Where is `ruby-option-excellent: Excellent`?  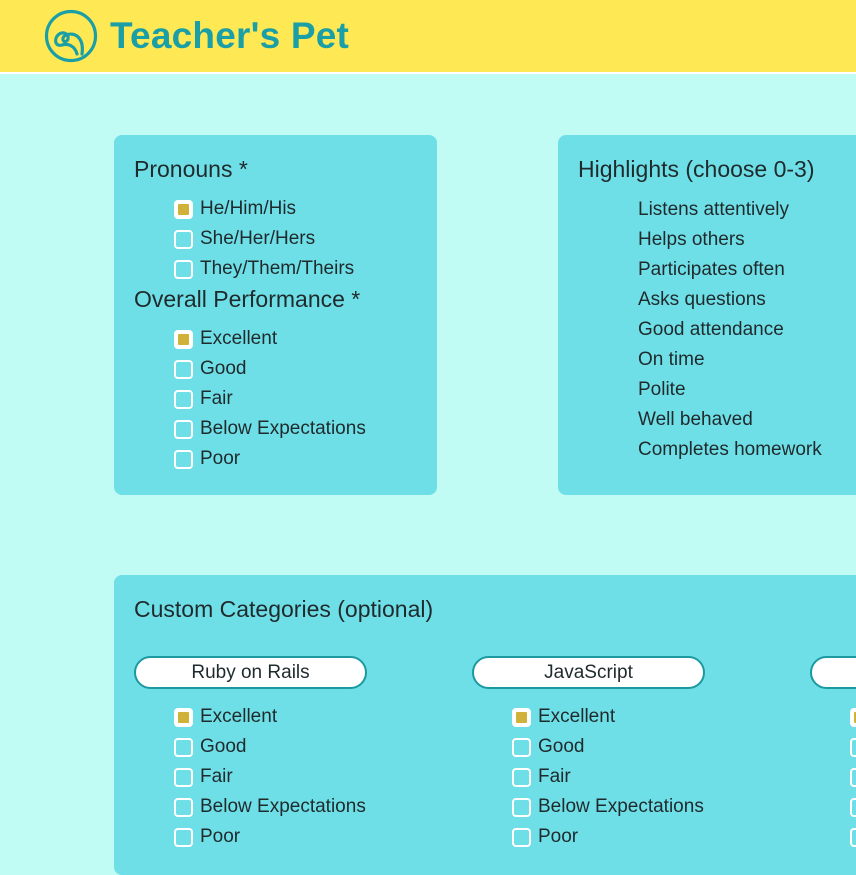
ruby-option-excellent: Excellent is located at coordinates (225, 717).